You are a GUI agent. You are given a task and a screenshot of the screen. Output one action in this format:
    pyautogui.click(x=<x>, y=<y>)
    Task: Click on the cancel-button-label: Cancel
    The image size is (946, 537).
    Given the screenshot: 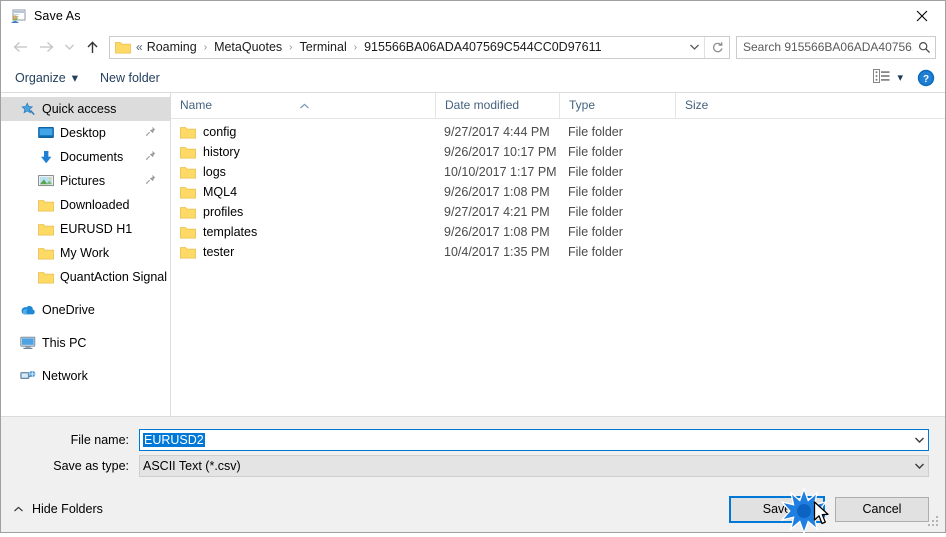 What is the action you would take?
    pyautogui.click(x=882, y=509)
    